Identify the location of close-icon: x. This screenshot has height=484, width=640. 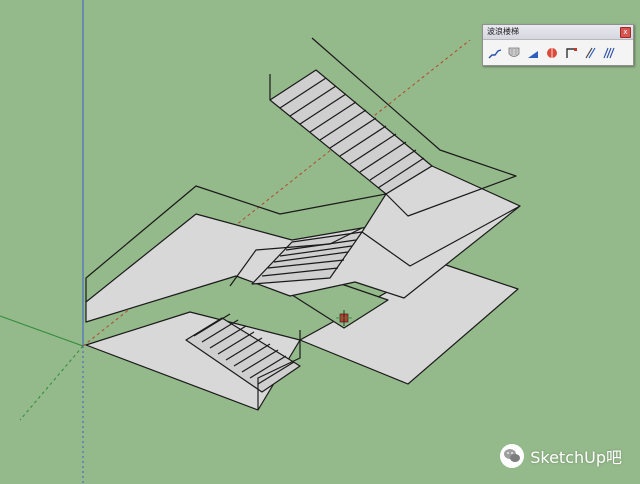
(625, 32).